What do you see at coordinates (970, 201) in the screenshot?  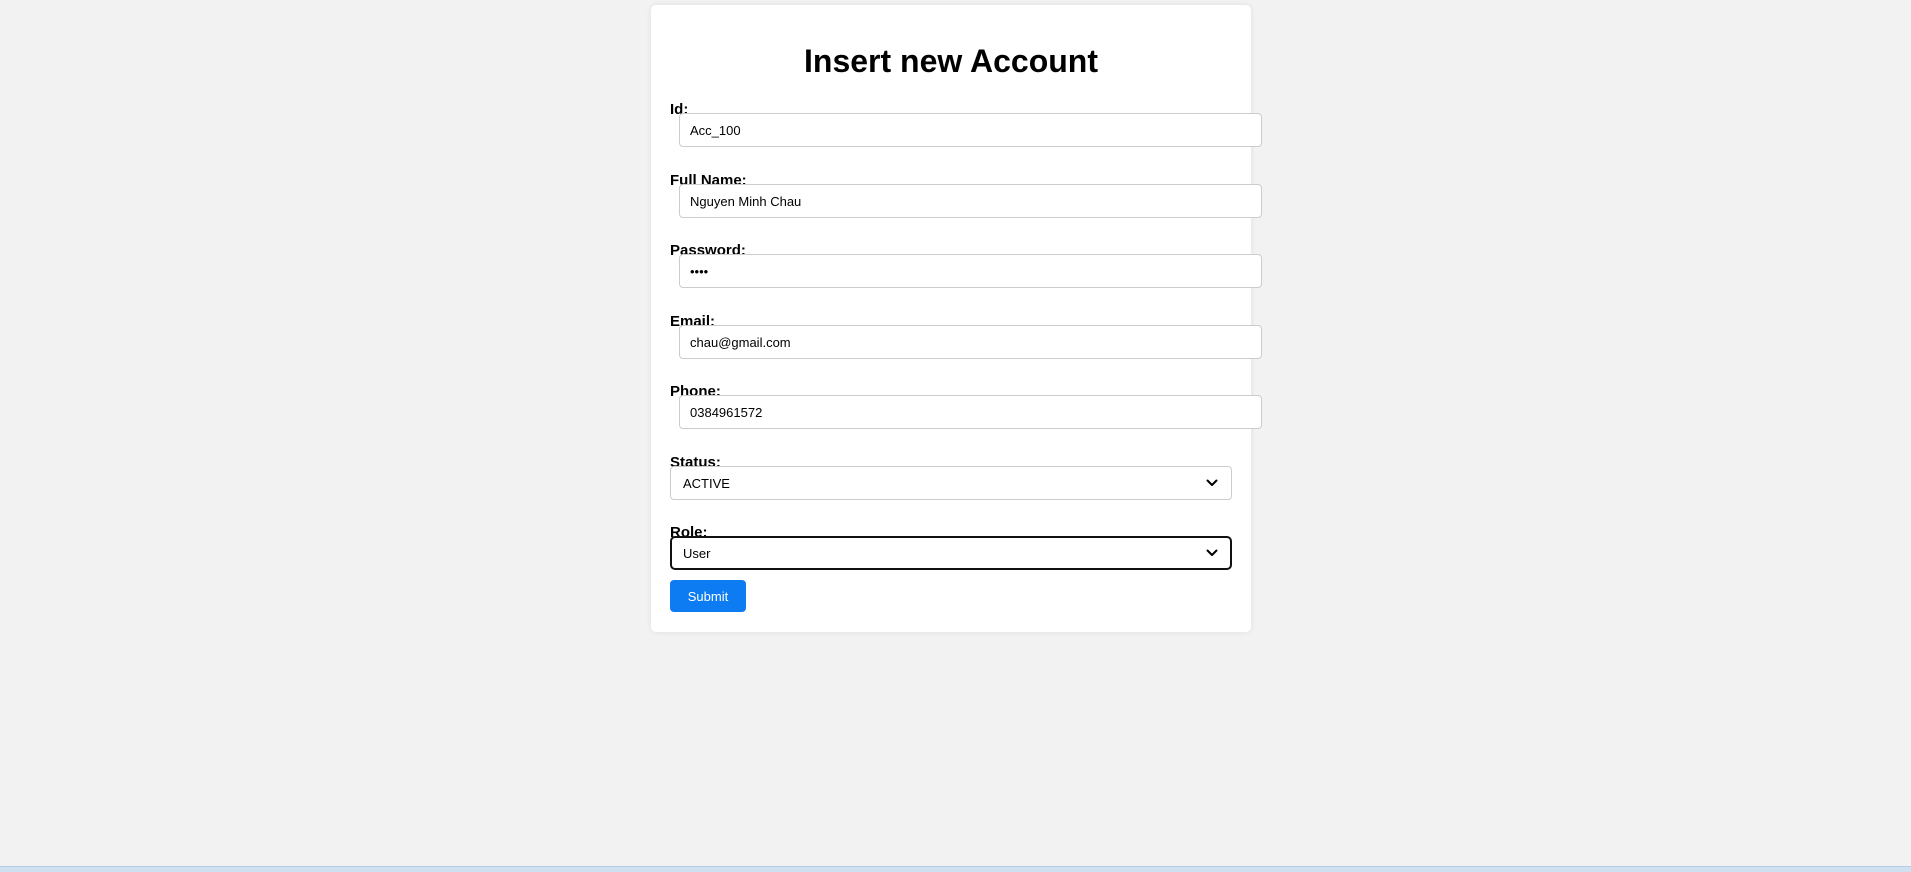 I see `full-name-field` at bounding box center [970, 201].